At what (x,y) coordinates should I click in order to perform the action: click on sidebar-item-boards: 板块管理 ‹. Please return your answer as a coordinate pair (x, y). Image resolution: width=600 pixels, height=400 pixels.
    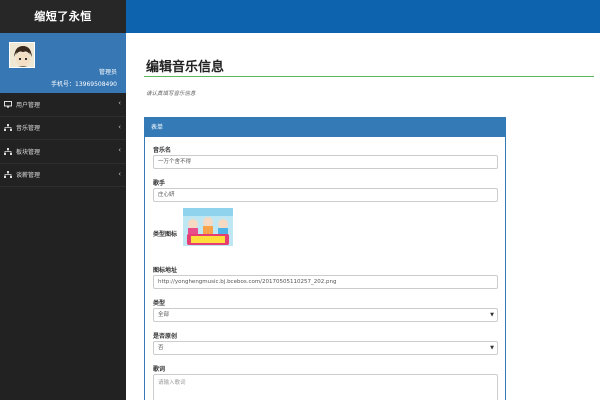
    Looking at the image, I should click on (63, 152).